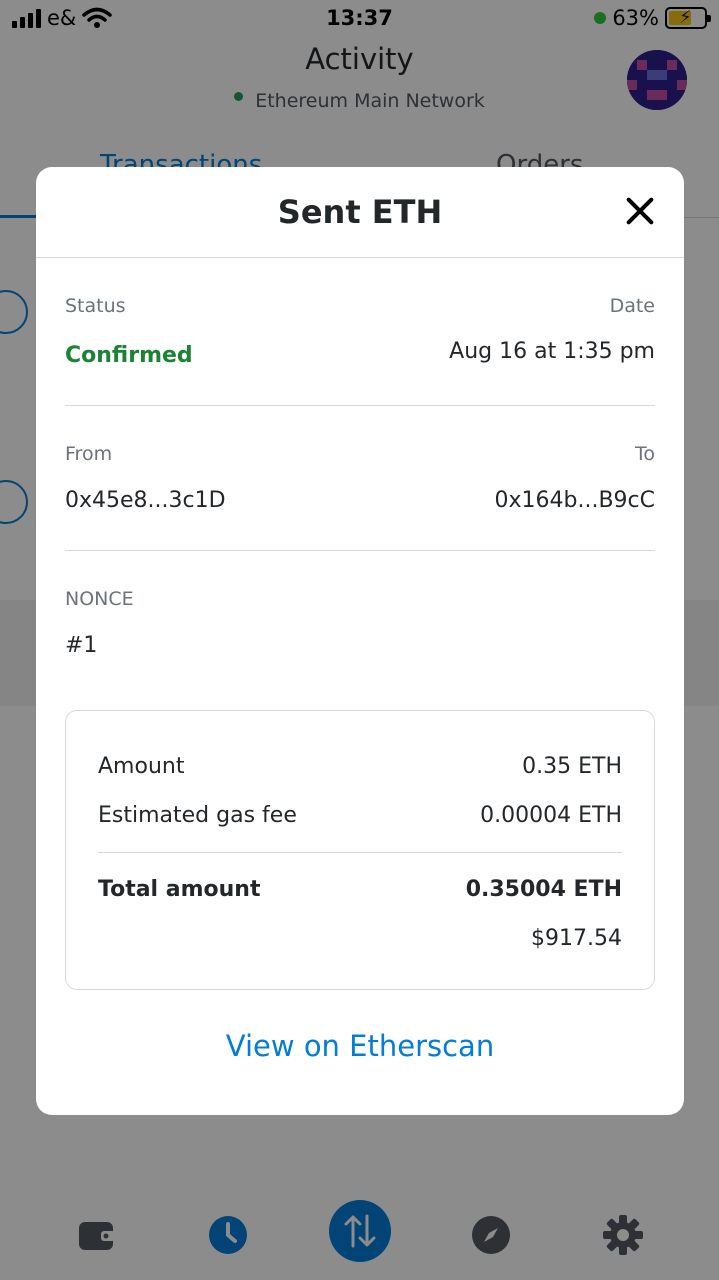 The width and height of the screenshot is (719, 1280). What do you see at coordinates (360, 212) in the screenshot?
I see `modal-title: Sent ETH` at bounding box center [360, 212].